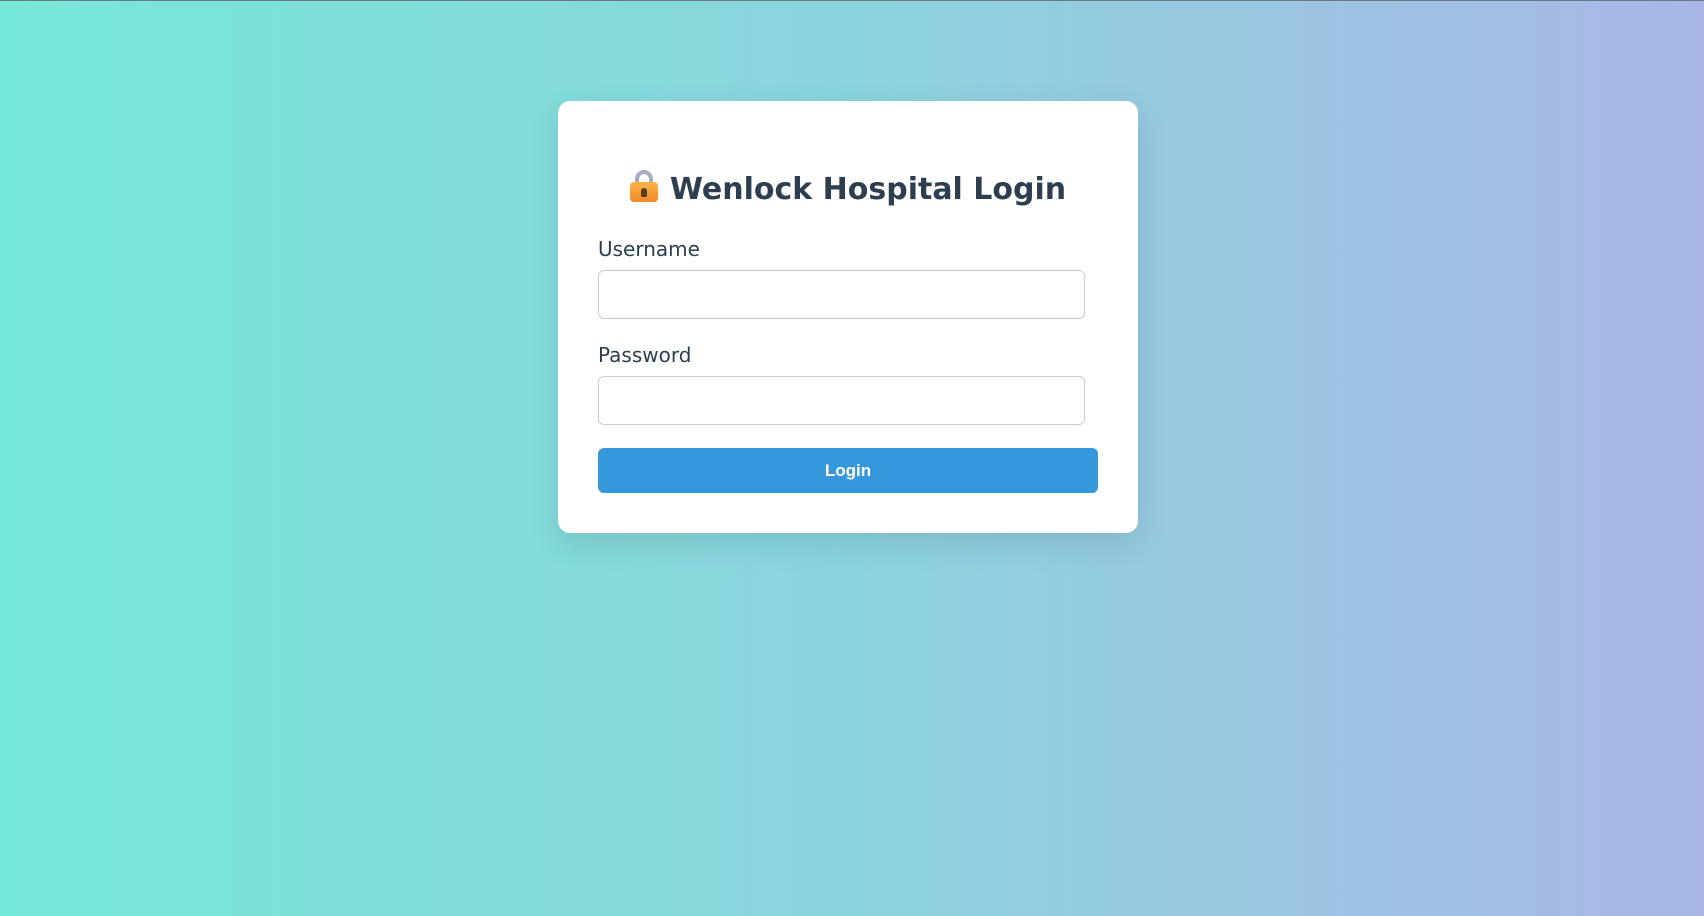 The image size is (1704, 916). Describe the element at coordinates (852, 0) in the screenshot. I see `top-border-line` at that location.